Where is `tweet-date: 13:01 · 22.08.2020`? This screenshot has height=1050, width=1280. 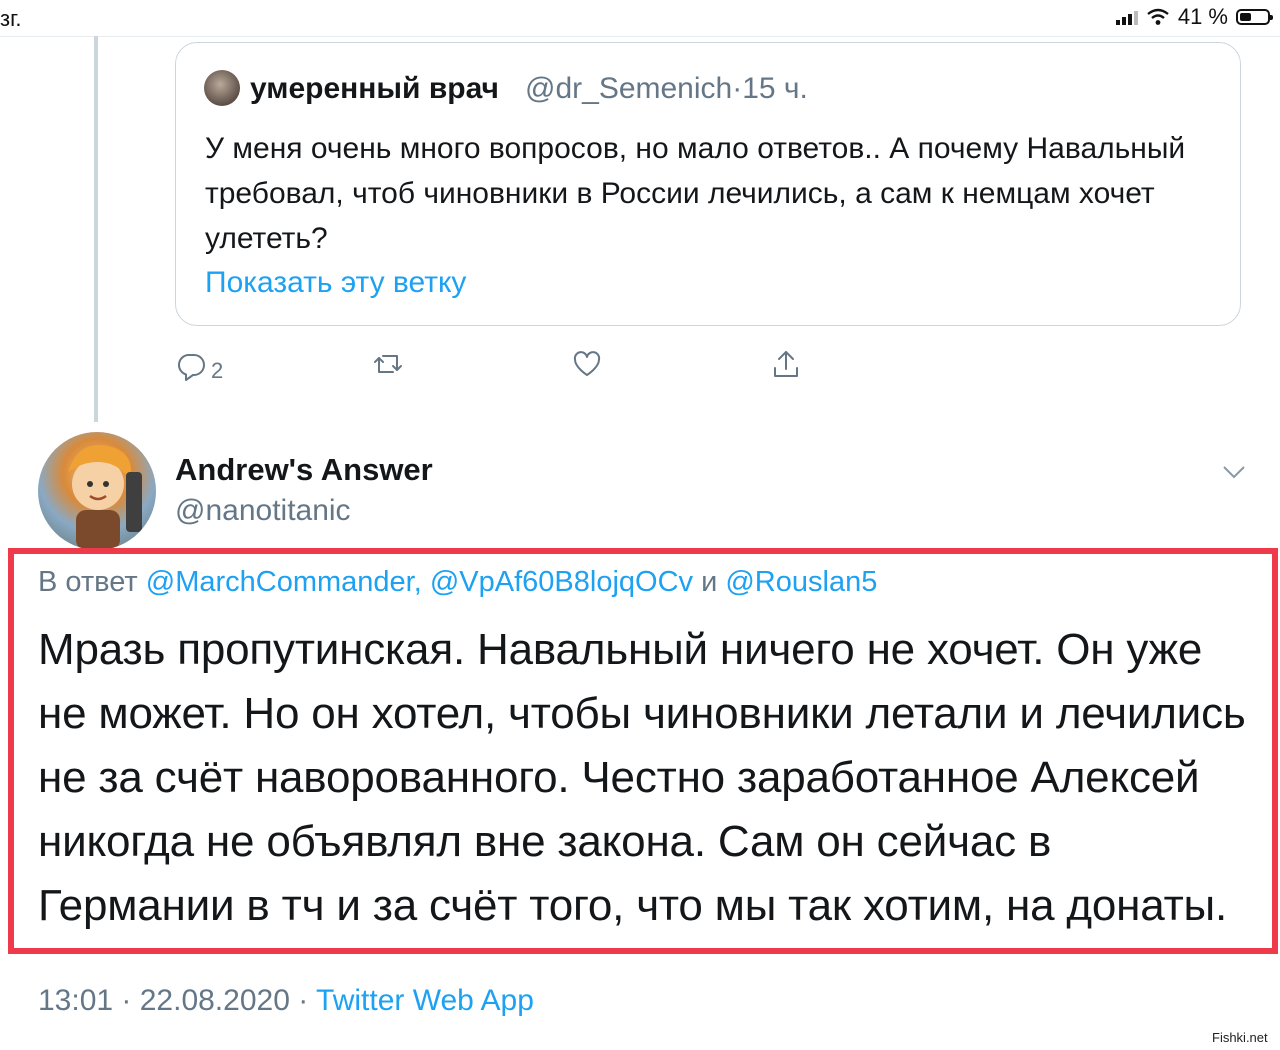
tweet-date: 13:01 · 22.08.2020 is located at coordinates (164, 1000).